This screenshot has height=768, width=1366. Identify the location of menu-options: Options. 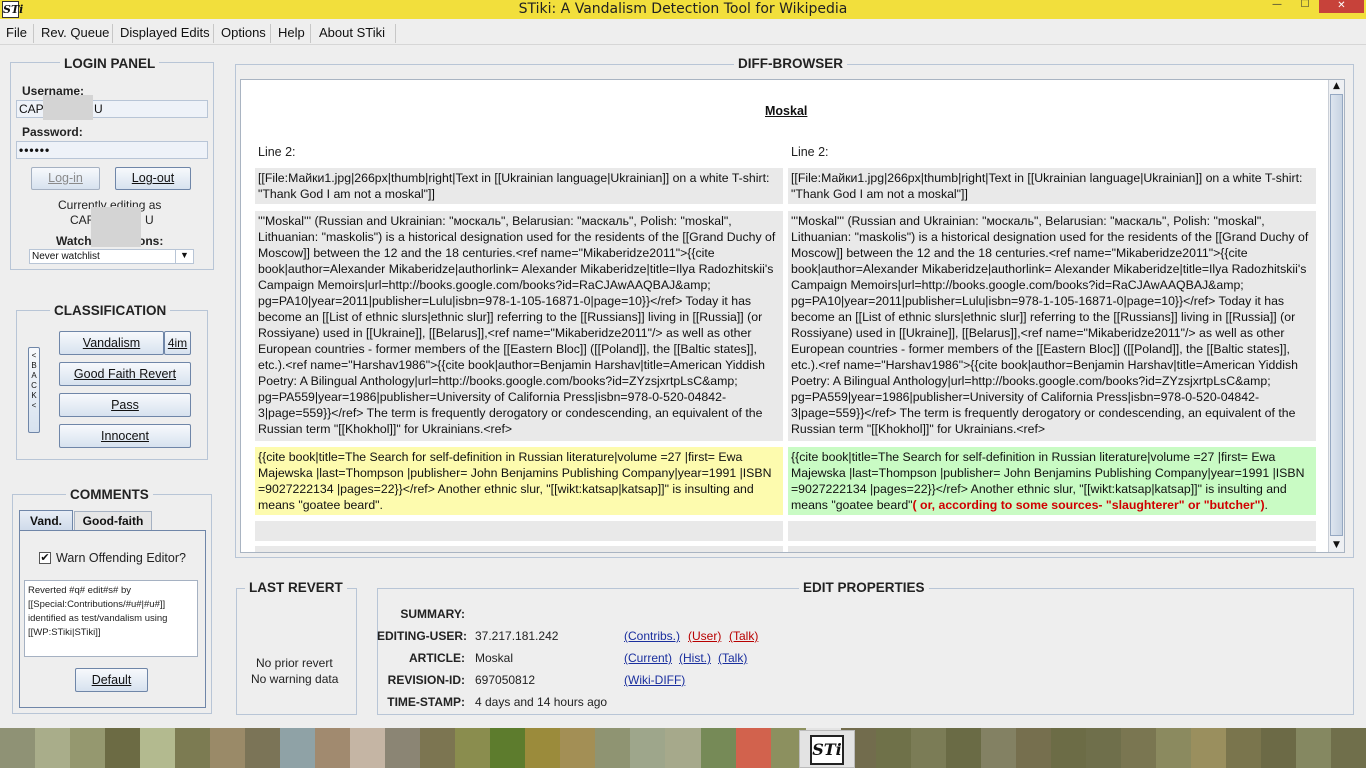
(243, 34).